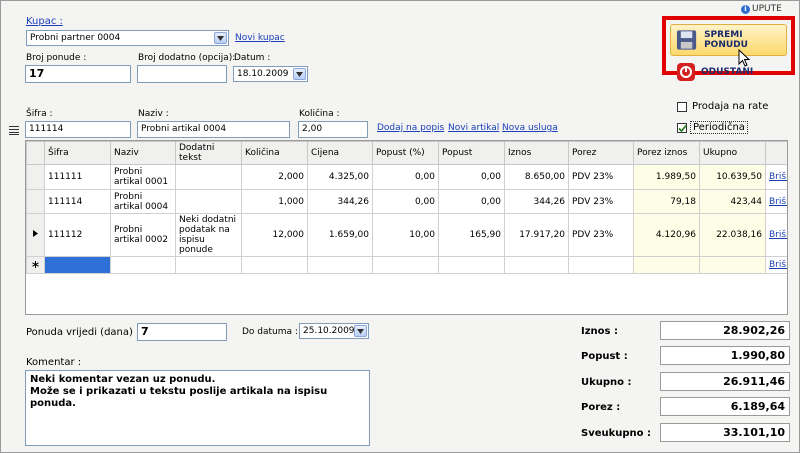 The width and height of the screenshot is (800, 453). I want to click on list-icon, so click(14, 130).